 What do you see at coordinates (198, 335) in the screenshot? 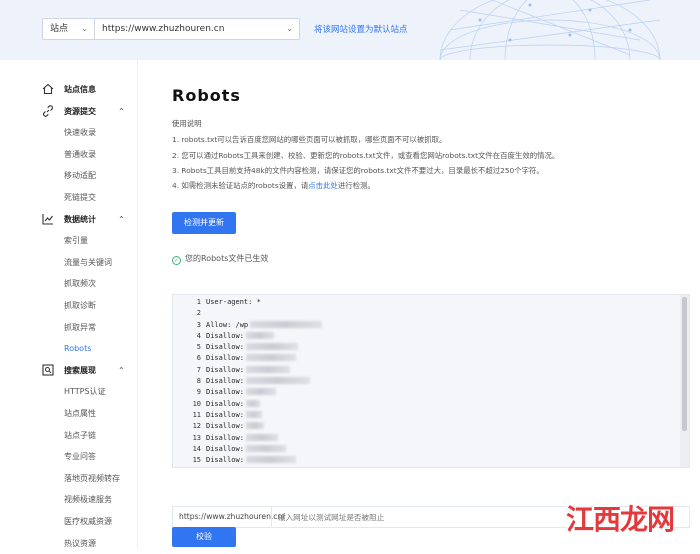
I see `line-number: 4` at bounding box center [198, 335].